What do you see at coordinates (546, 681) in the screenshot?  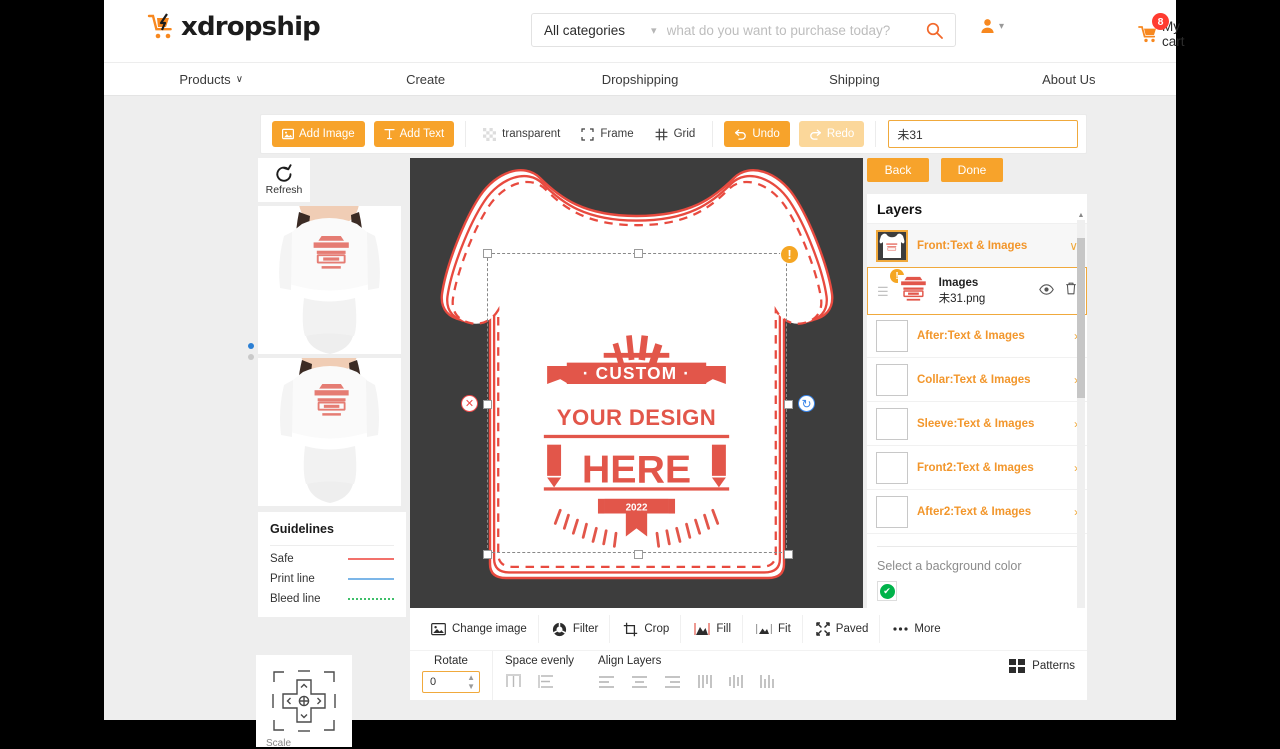 I see `distribute-vertical-icon` at bounding box center [546, 681].